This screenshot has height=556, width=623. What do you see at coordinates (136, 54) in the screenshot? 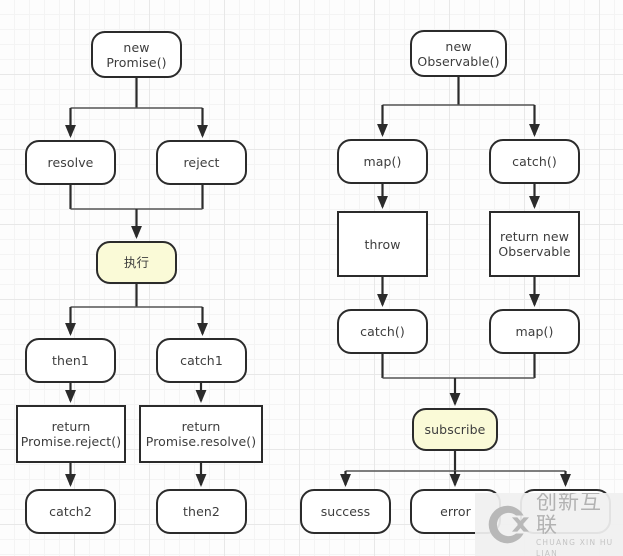
I see `node-new-promise: new Promise()` at bounding box center [136, 54].